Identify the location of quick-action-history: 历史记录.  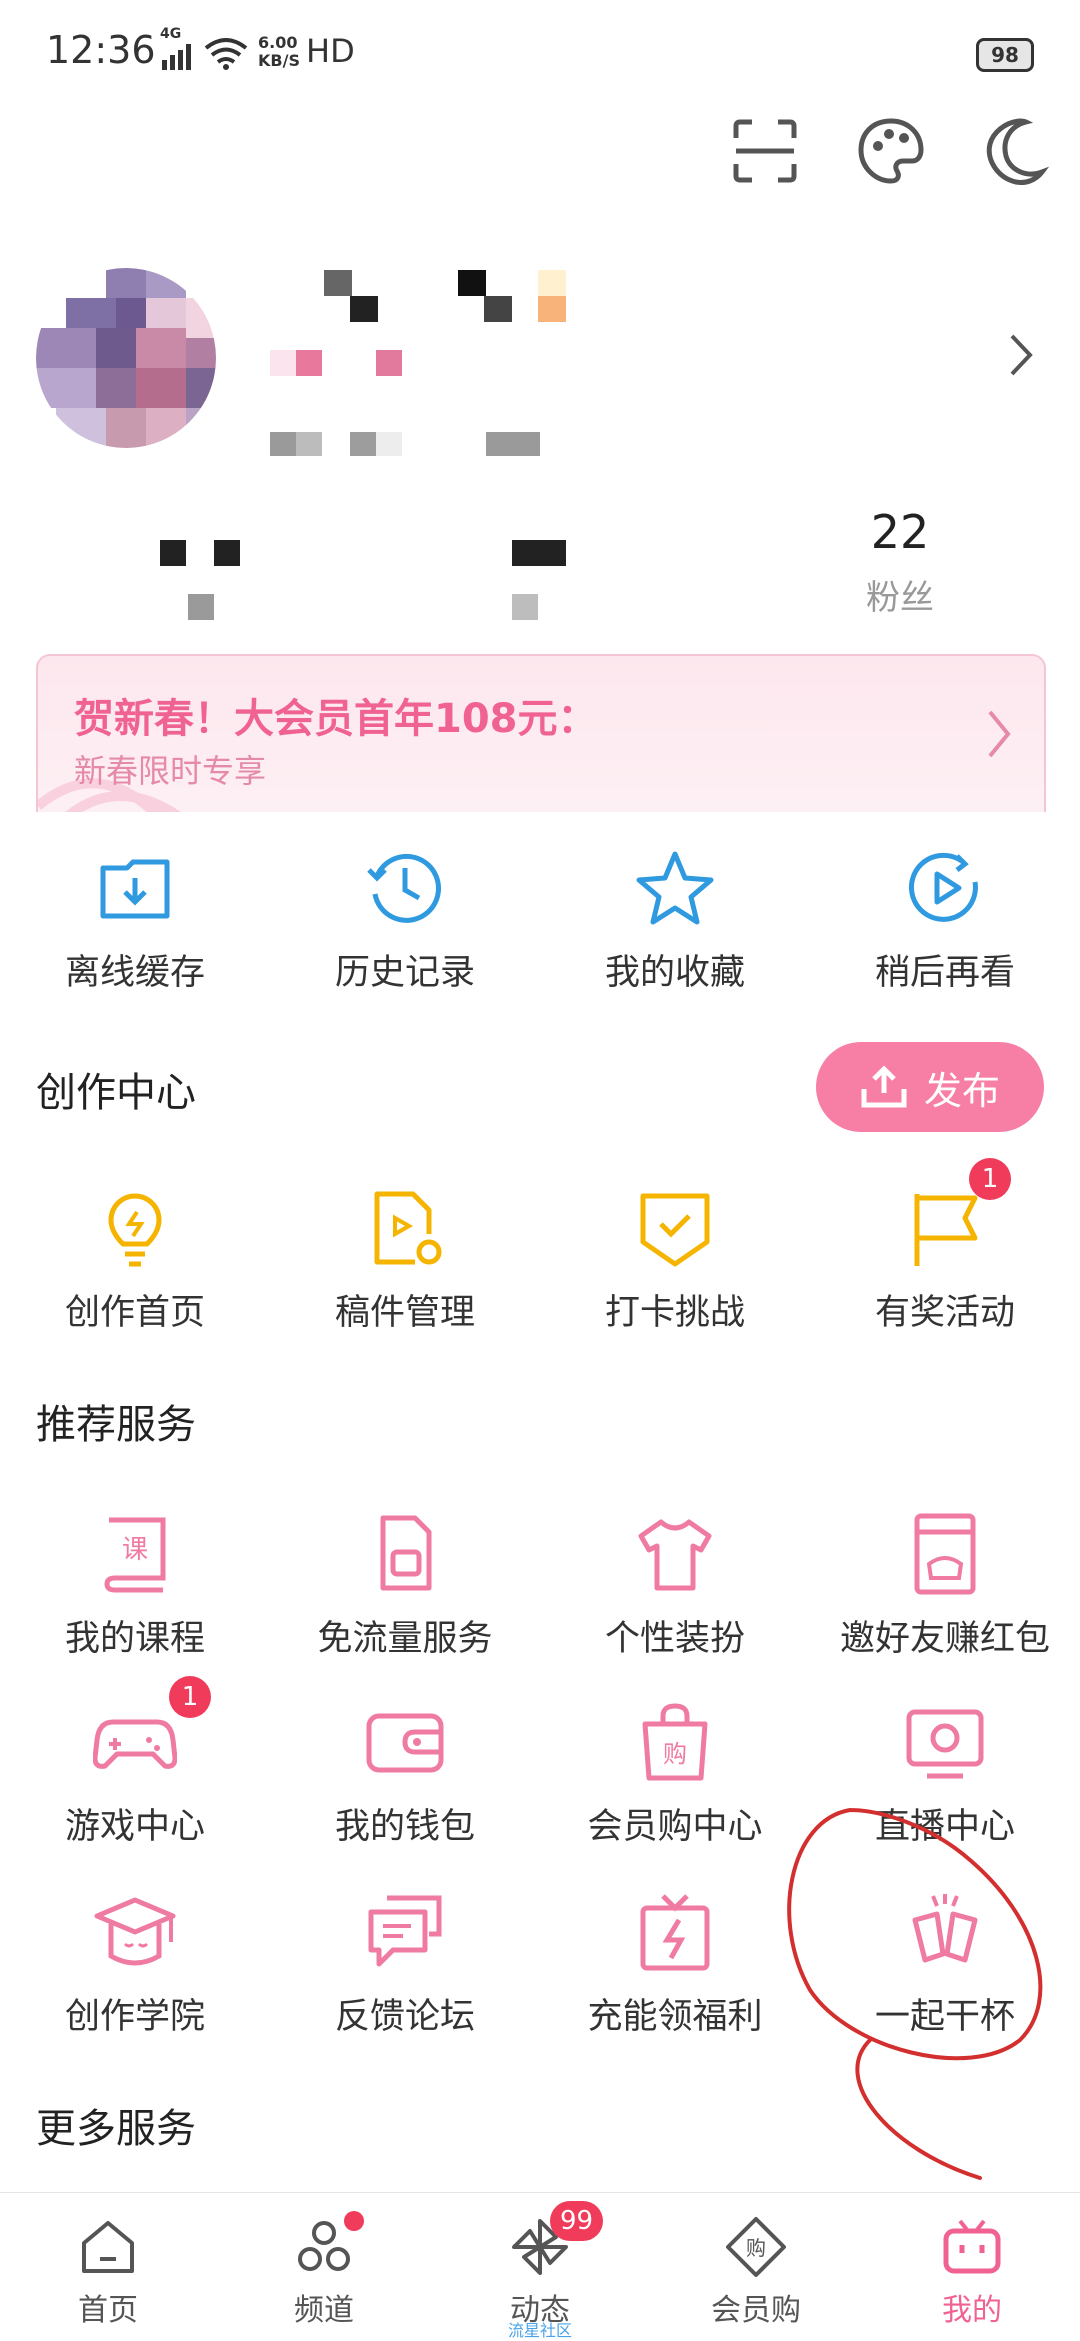
(405, 920).